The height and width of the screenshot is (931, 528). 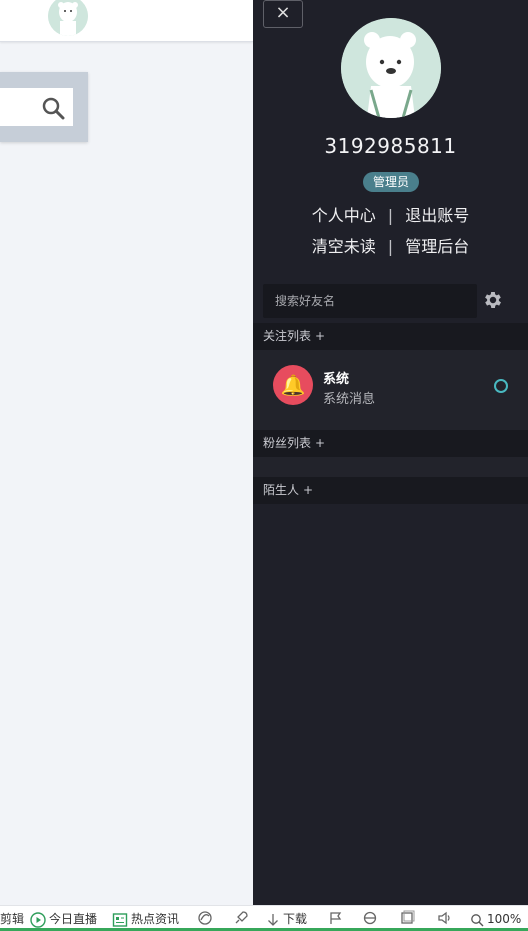 What do you see at coordinates (287, 336) in the screenshot?
I see `follow-list-label: 关注列表` at bounding box center [287, 336].